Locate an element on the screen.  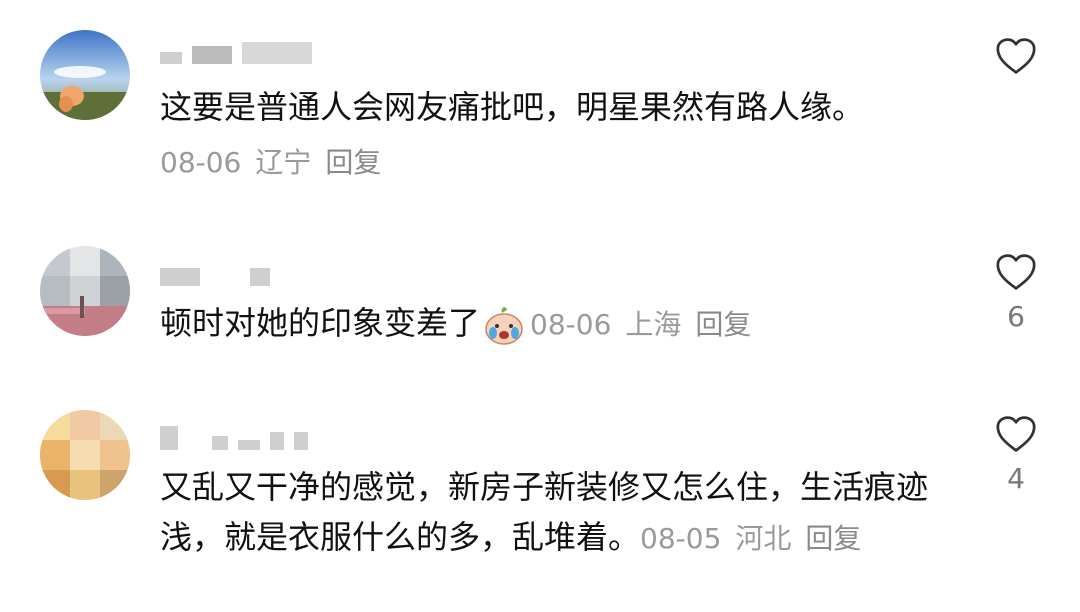
comment-body: 顿时对她的印象变差了 08-06 上海 回复 is located at coordinates (560, 324).